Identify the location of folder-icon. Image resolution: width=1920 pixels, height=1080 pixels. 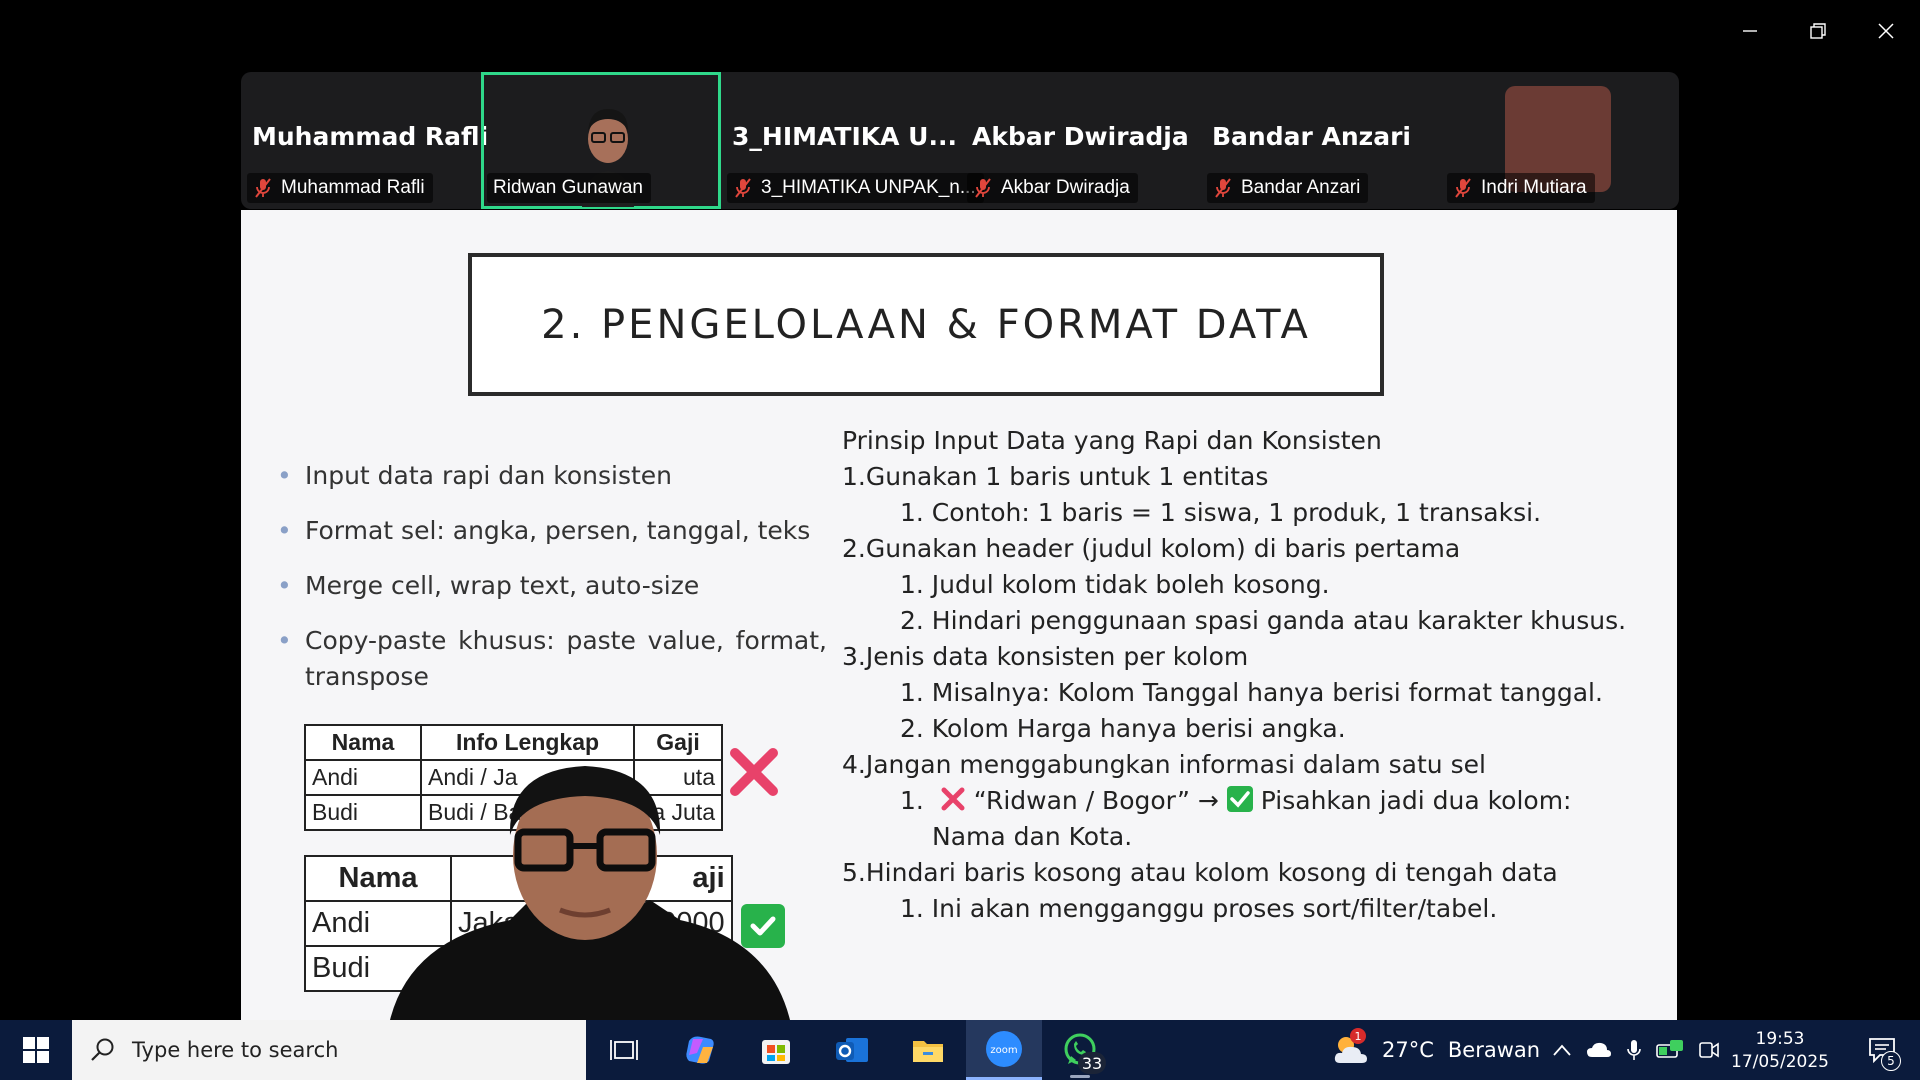
(928, 1051).